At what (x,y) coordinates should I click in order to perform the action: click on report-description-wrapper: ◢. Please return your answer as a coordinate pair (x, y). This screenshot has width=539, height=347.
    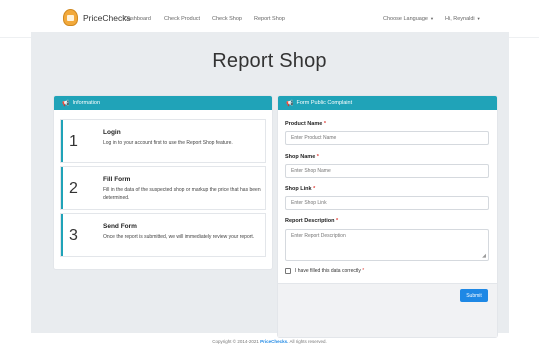
    Looking at the image, I should click on (387, 245).